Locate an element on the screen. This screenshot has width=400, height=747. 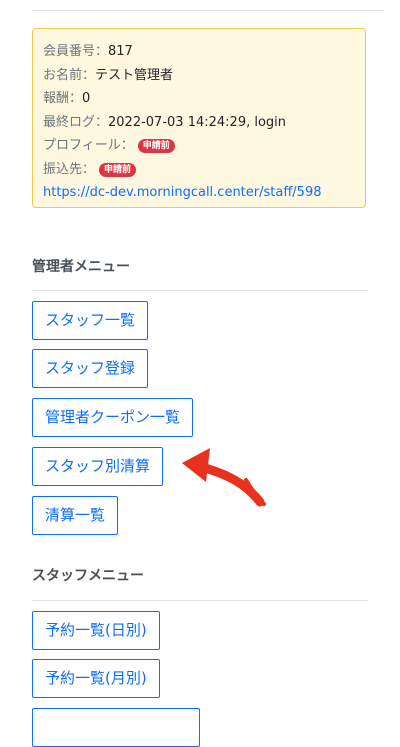
staff-settlement-button: スタッフ別清算 is located at coordinates (98, 466).